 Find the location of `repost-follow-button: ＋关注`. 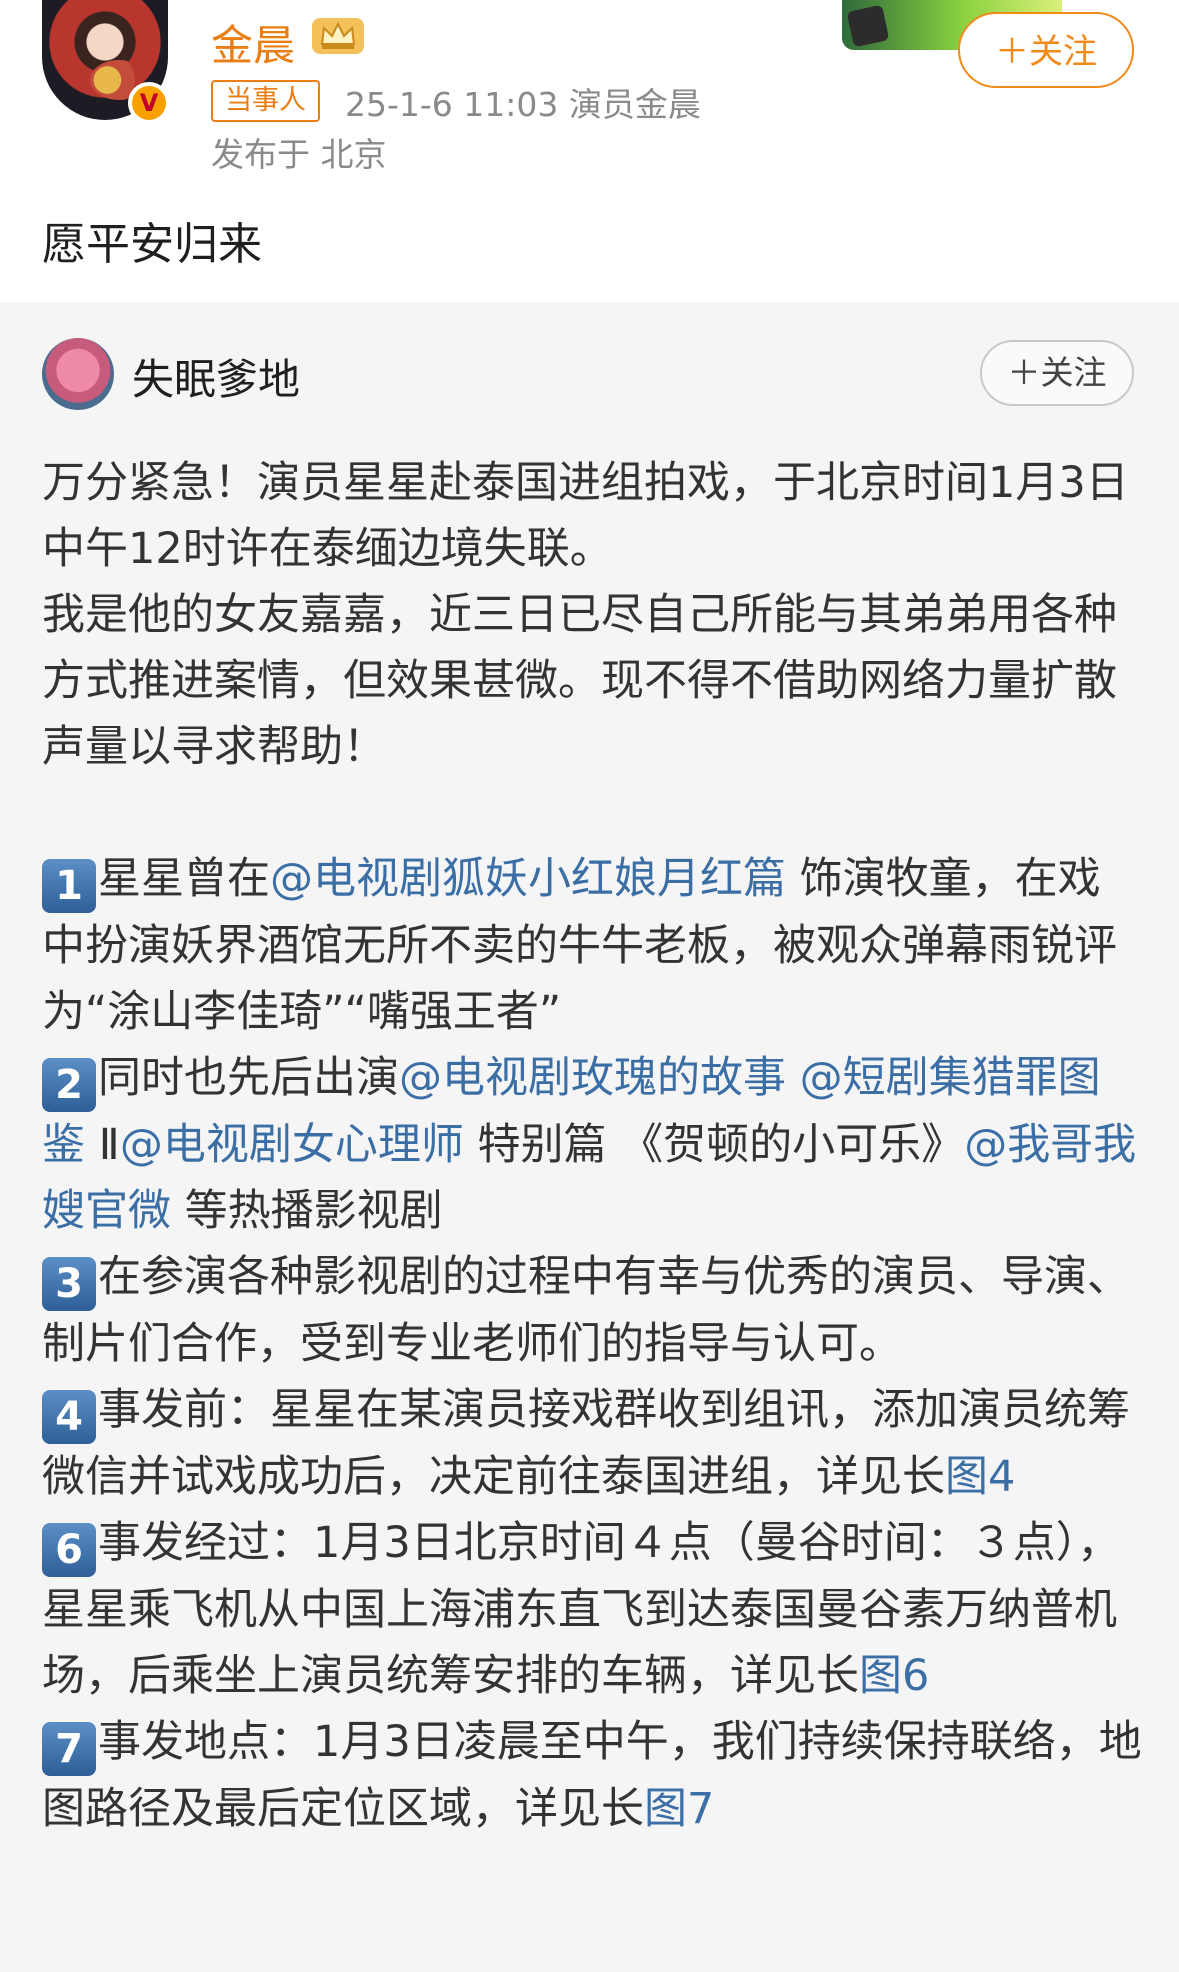

repost-follow-button: ＋关注 is located at coordinates (1057, 373).